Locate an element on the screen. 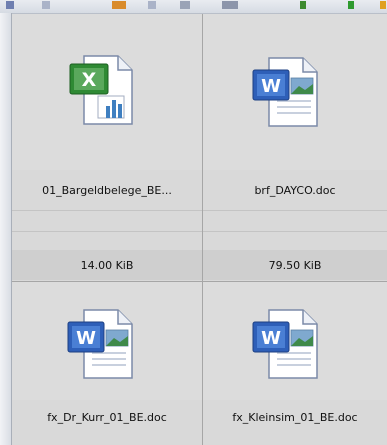 This screenshot has width=387, height=445. arrow-icon is located at coordinates (152, 5).